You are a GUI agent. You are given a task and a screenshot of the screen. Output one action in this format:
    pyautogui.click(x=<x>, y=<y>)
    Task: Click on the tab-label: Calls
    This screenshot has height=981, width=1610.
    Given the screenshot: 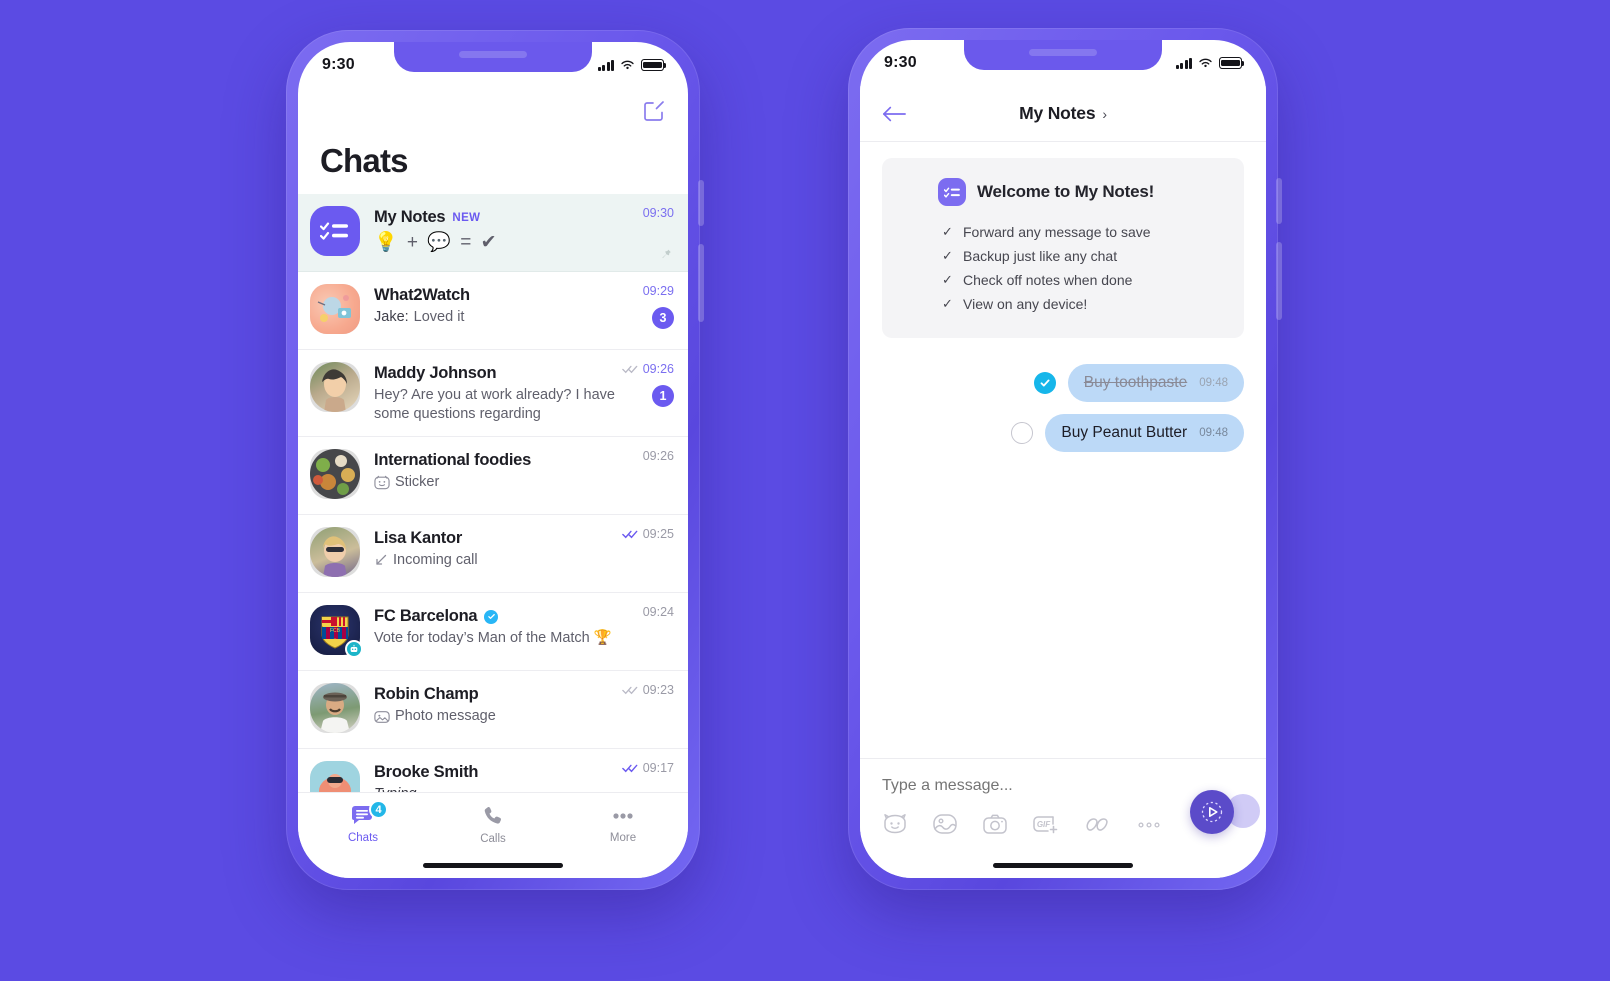 What is the action you would take?
    pyautogui.click(x=493, y=839)
    